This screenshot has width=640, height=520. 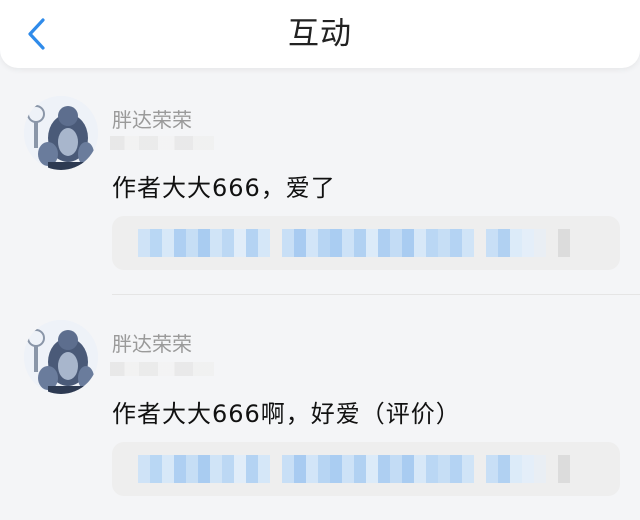 I want to click on comment-text: 作者大大666，爱了, so click(x=224, y=188).